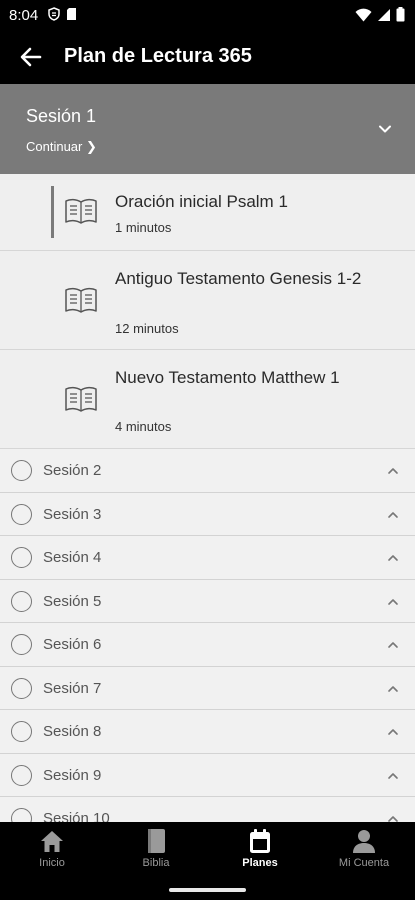 This screenshot has width=415, height=900. Describe the element at coordinates (207, 399) in the screenshot. I see `reading-item: Nuevo Testamento Matthew 1 4 minutos` at that location.